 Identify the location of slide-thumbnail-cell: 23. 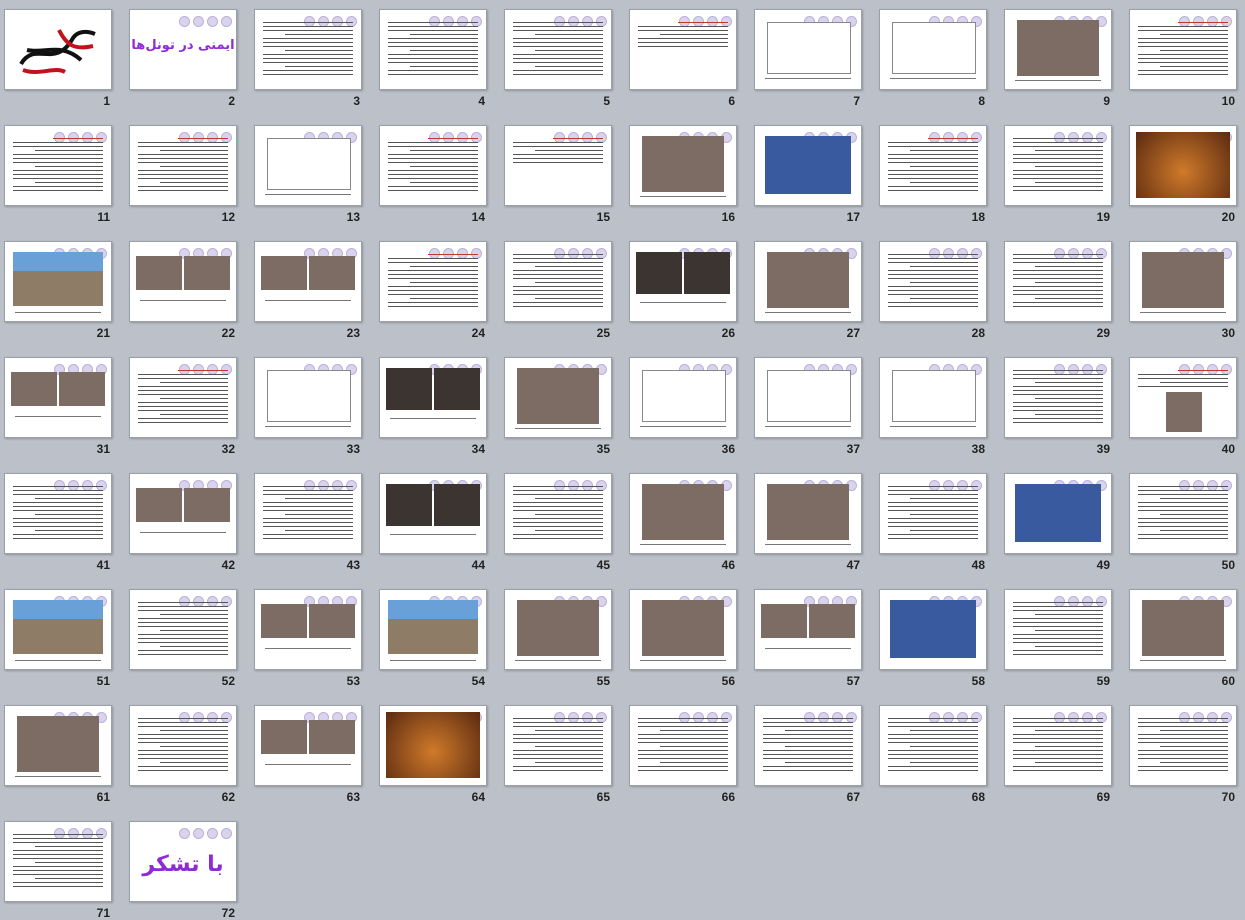
(308, 290).